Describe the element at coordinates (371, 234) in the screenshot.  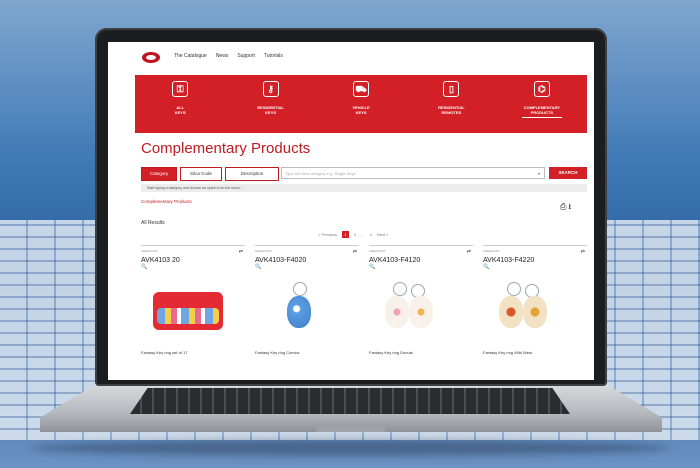
I see `pager-last: 4` at that location.